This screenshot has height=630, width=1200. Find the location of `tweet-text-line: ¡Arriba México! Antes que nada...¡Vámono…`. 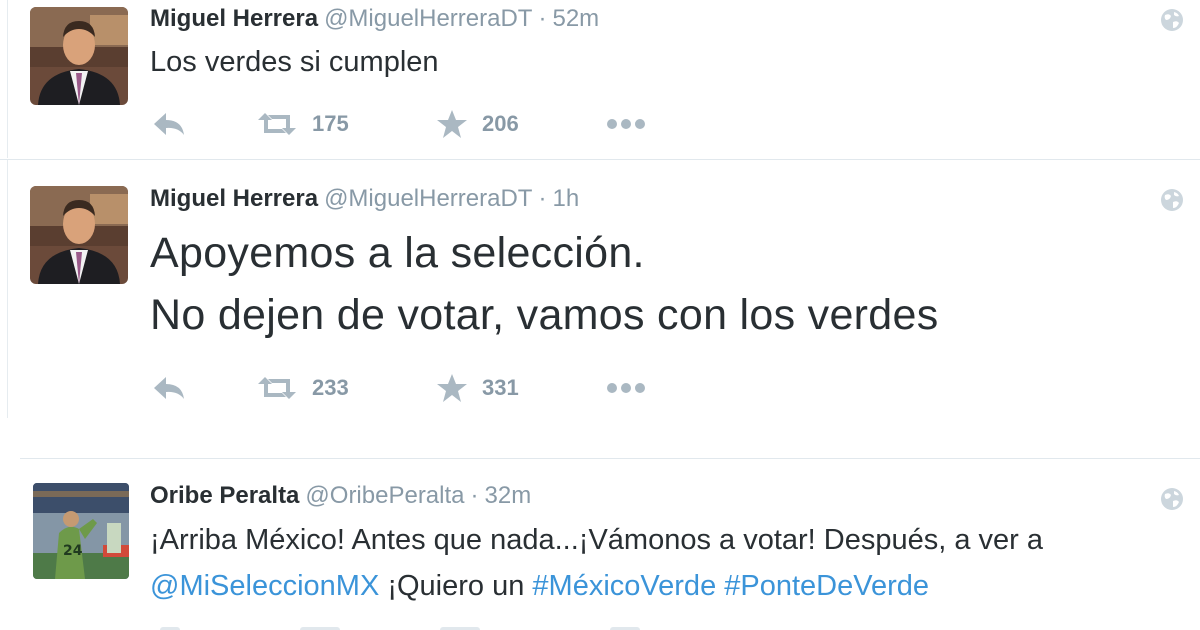

tweet-text-line: ¡Arriba México! Antes que nada...¡Vámono… is located at coordinates (597, 540).